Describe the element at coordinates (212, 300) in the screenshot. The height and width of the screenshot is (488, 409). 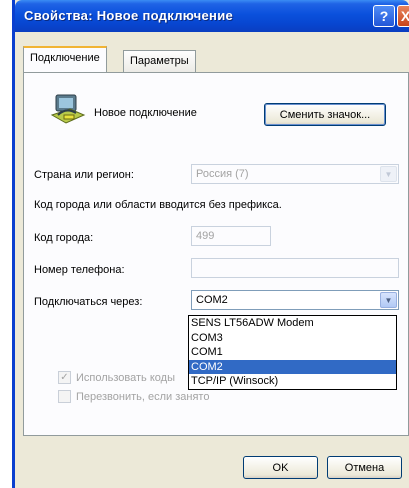
I see `connect-via-value: COM2` at that location.